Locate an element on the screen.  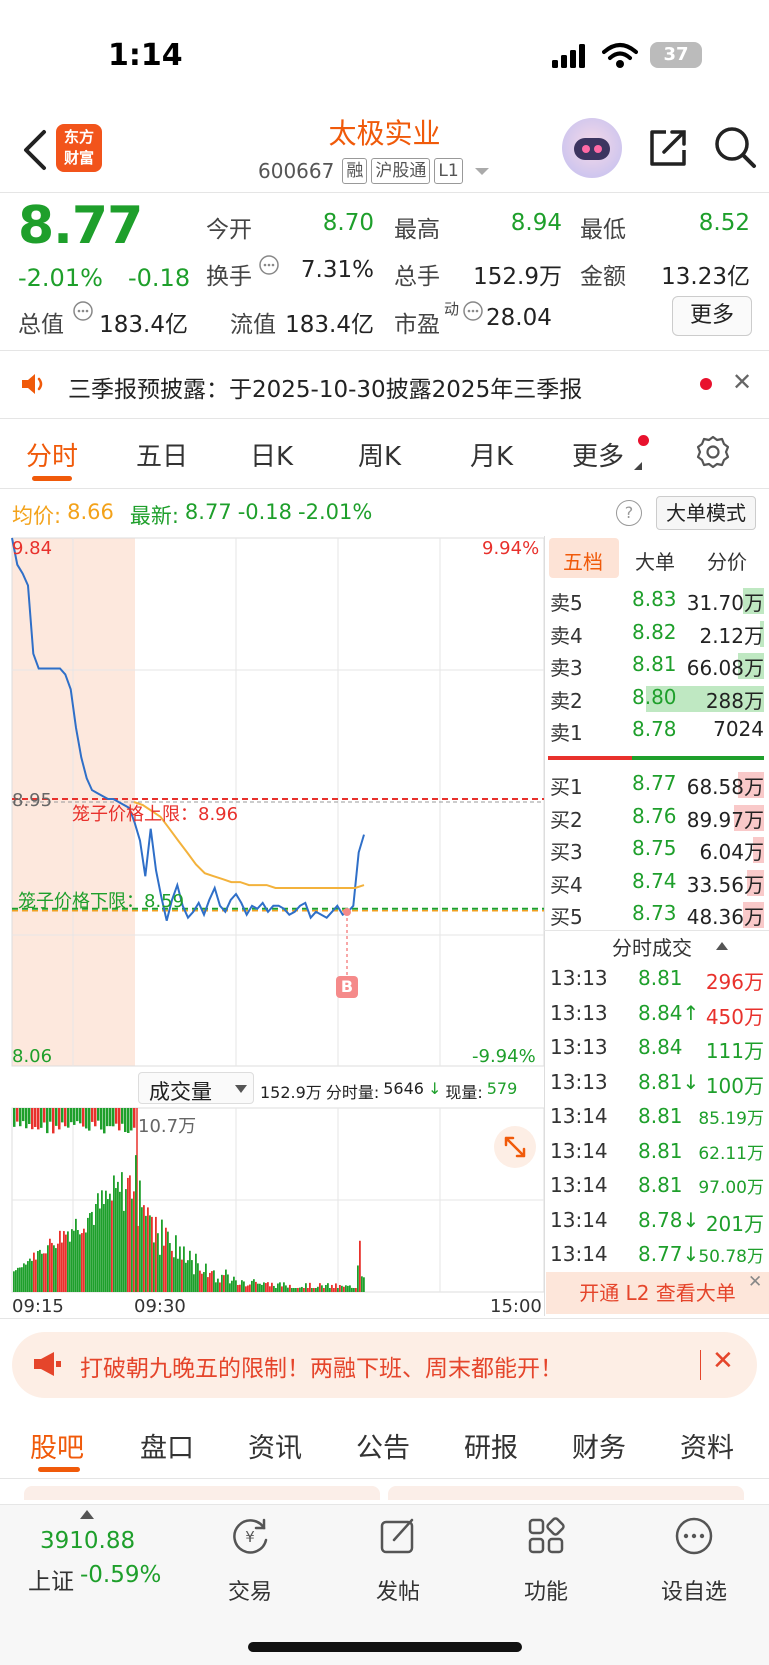
help-icon: ? is located at coordinates (629, 513).